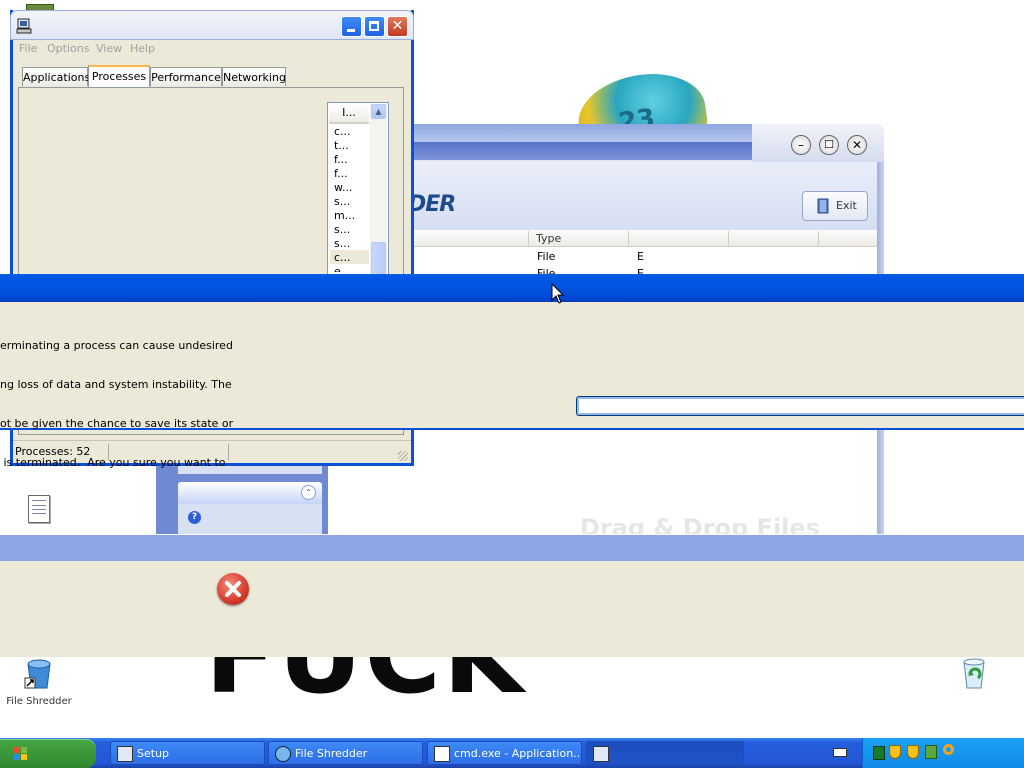 Image resolution: width=1024 pixels, height=768 pixels. What do you see at coordinates (948, 749) in the screenshot?
I see `search-icon` at bounding box center [948, 749].